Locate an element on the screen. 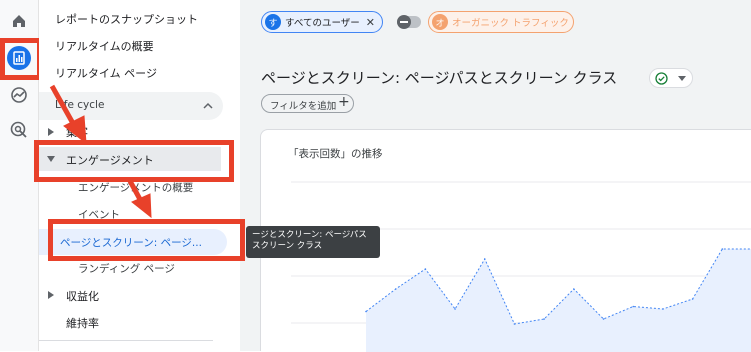 This screenshot has height=352, width=751. title-status-dropdown is located at coordinates (671, 78).